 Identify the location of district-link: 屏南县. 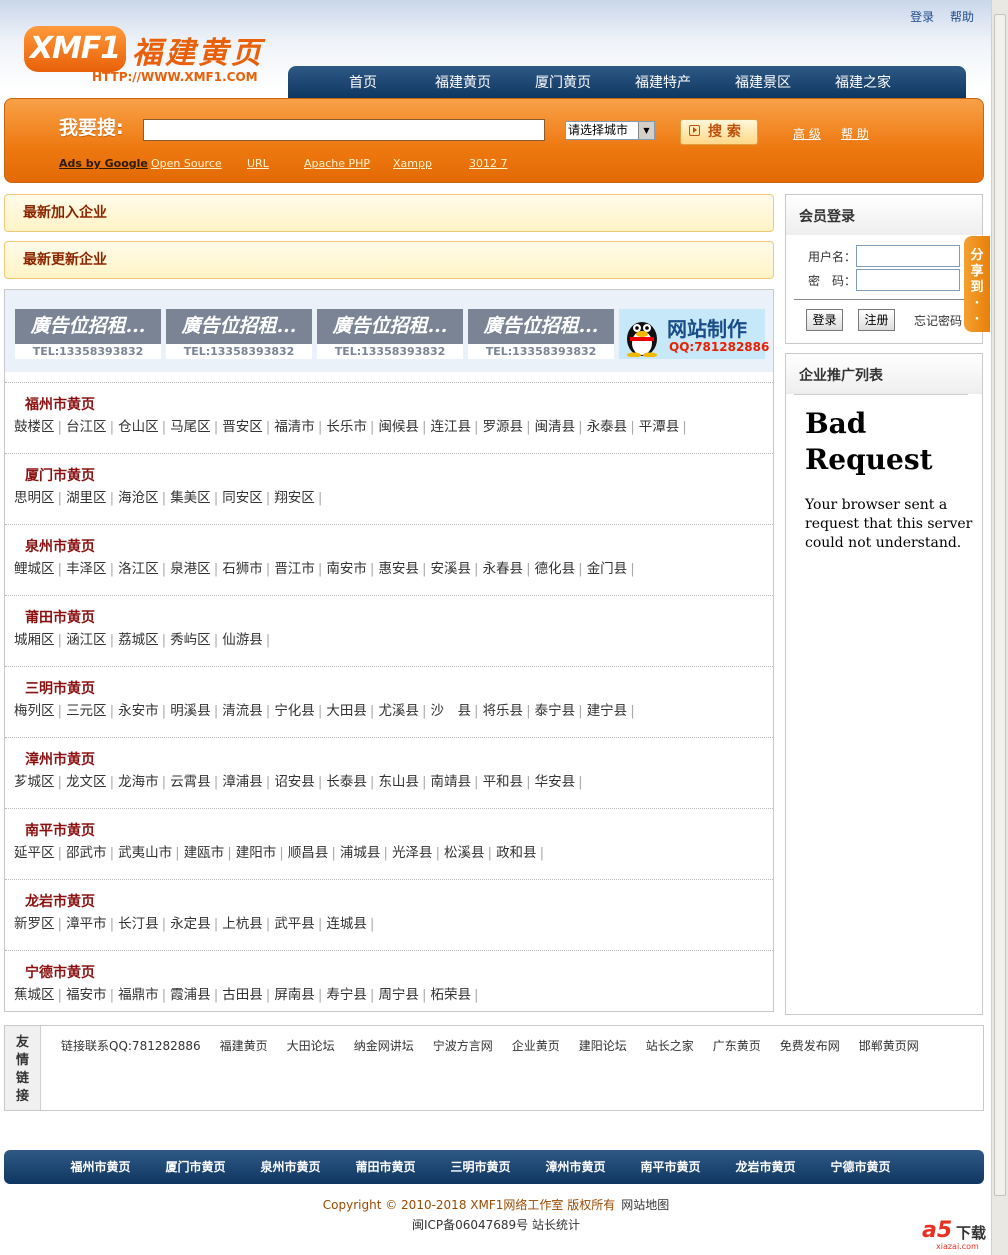
(294, 995).